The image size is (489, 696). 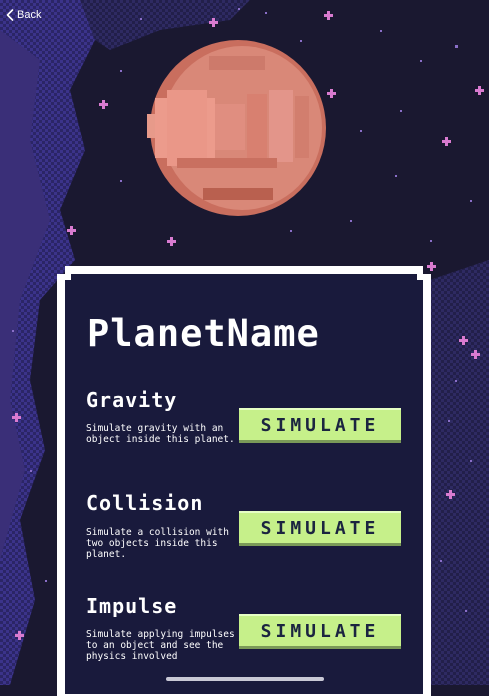 What do you see at coordinates (132, 400) in the screenshot?
I see `section-title-gravity: Gravity` at bounding box center [132, 400].